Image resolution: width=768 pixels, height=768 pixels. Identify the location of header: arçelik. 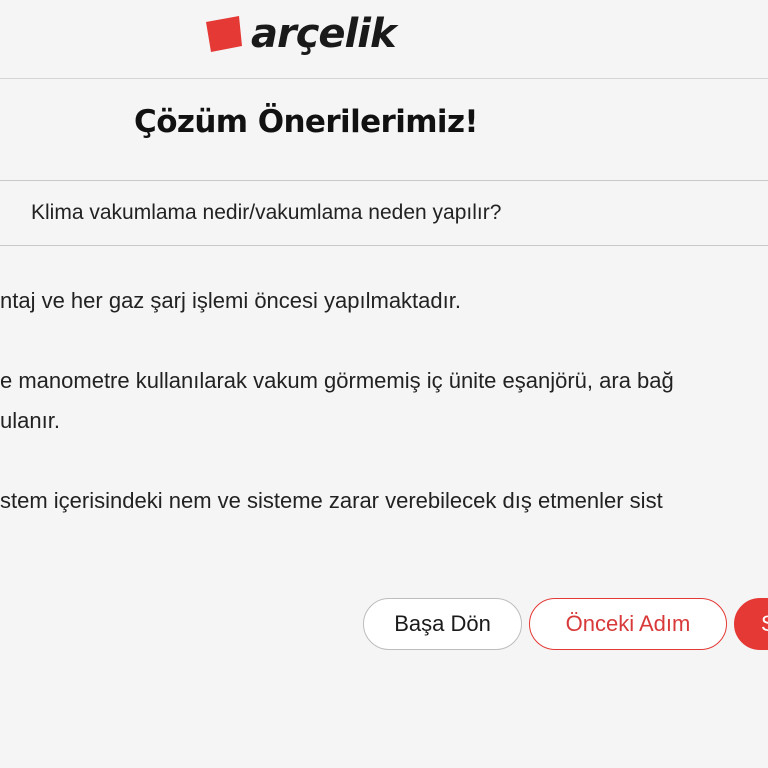
(384, 39).